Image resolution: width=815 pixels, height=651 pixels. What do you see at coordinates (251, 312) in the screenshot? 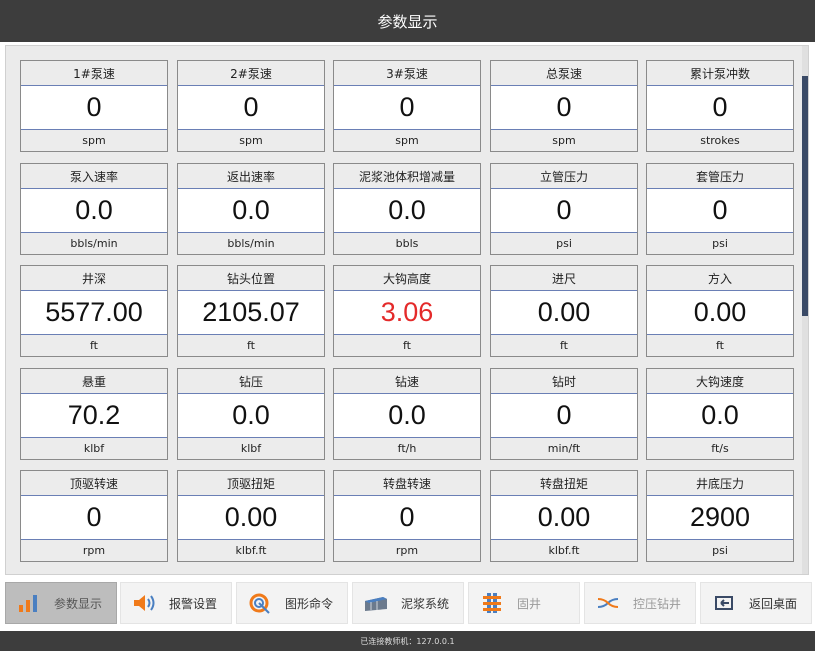
I see `parameter-value: 2105.07` at bounding box center [251, 312].